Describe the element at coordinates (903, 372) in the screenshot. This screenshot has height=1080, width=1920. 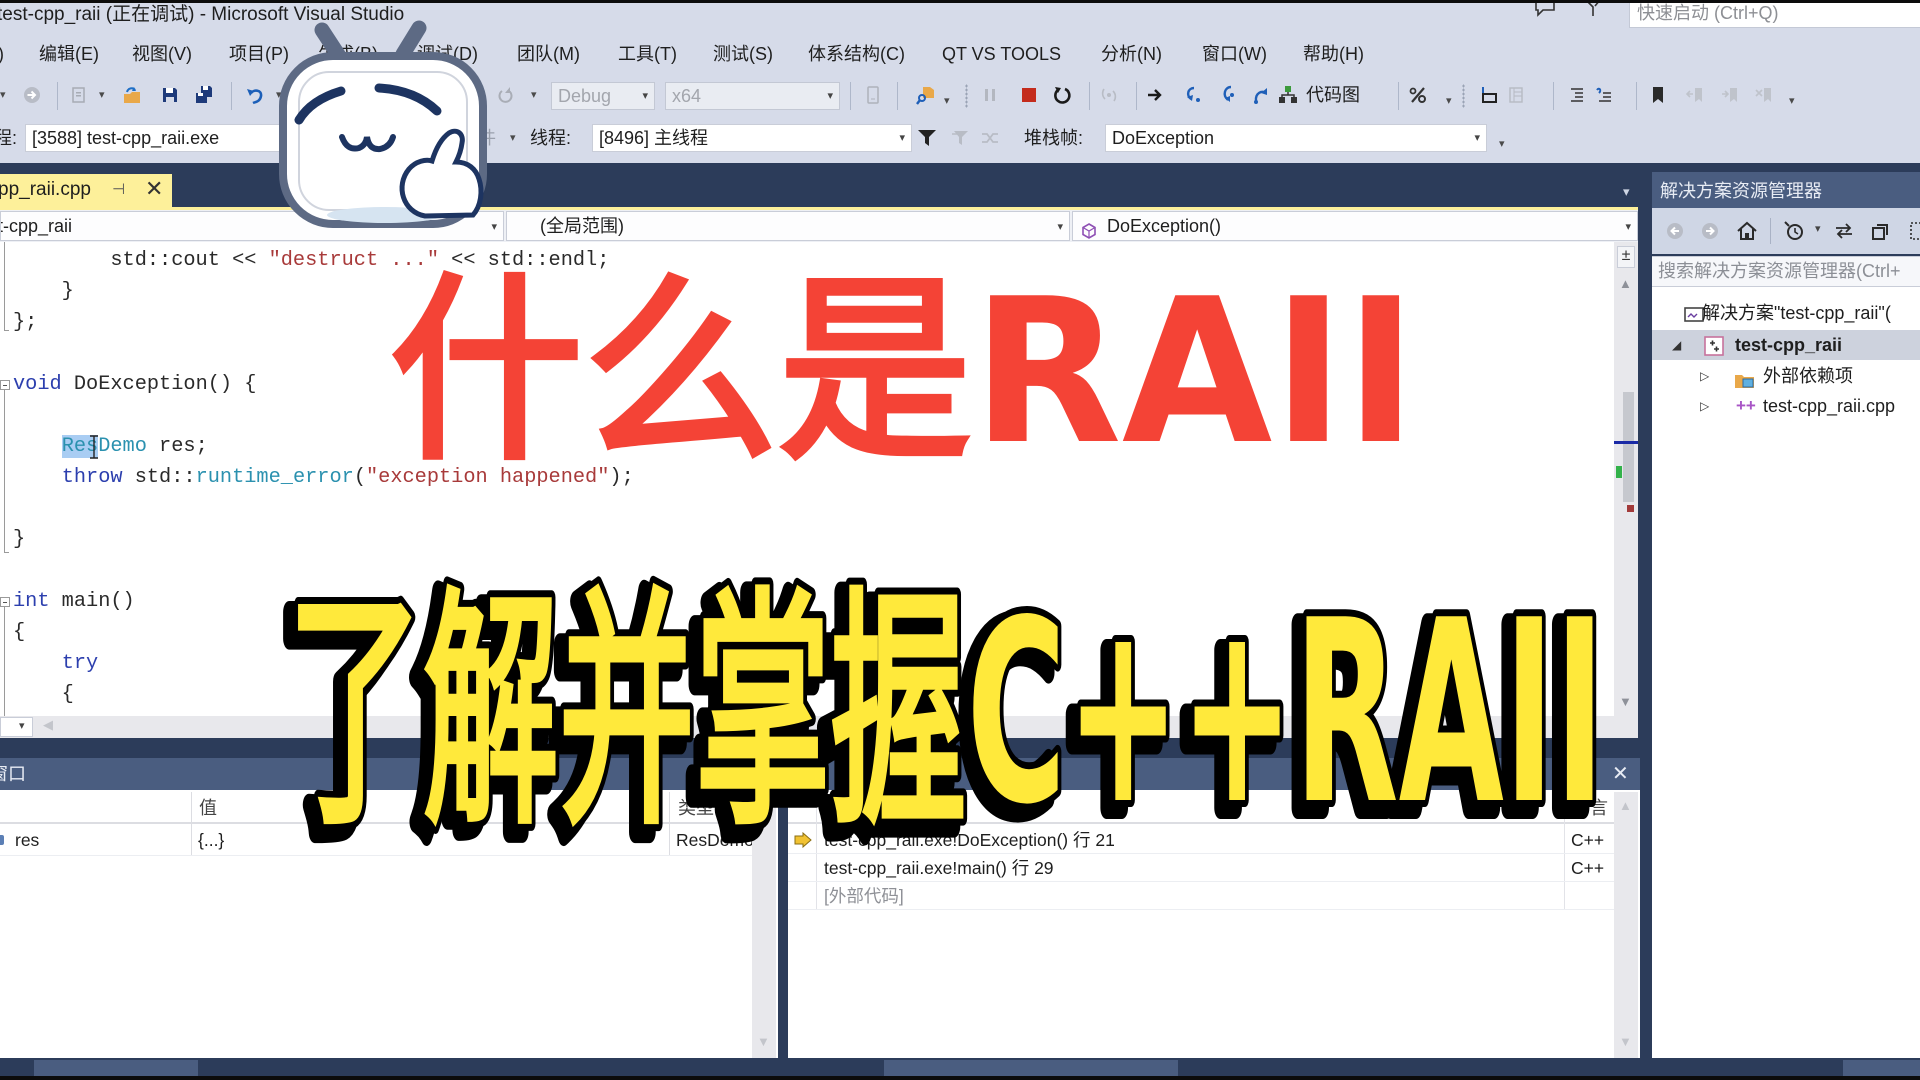
I see `headline-text: 什么是RAII` at that location.